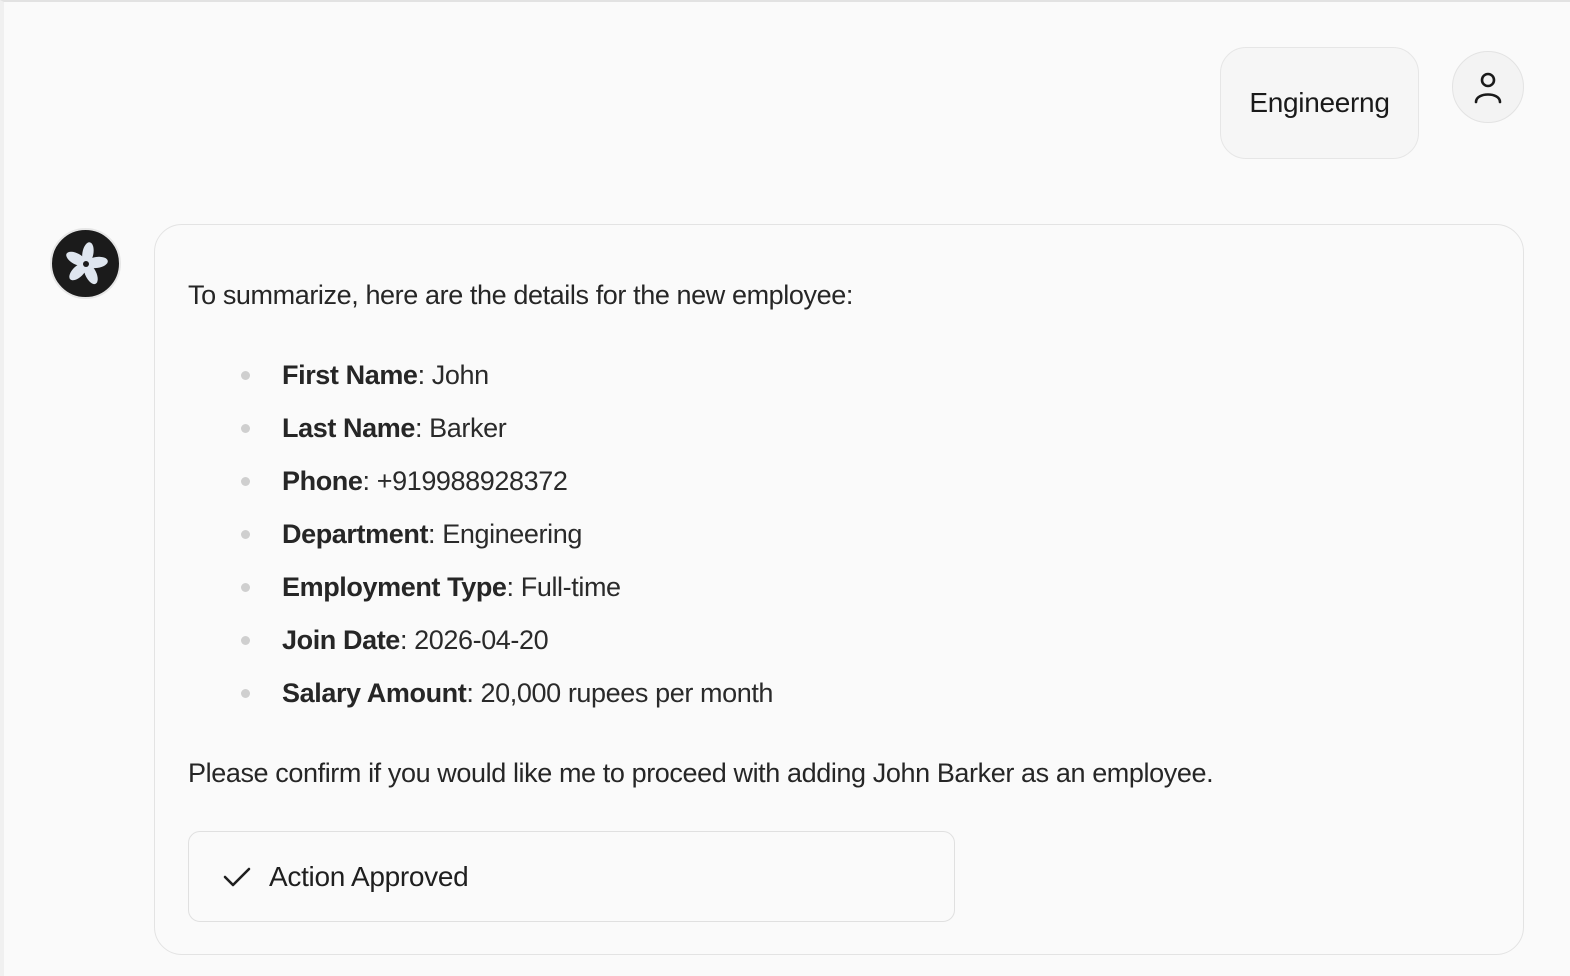 This screenshot has width=1570, height=976. Describe the element at coordinates (350, 375) in the screenshot. I see `field-label: First Name` at that location.